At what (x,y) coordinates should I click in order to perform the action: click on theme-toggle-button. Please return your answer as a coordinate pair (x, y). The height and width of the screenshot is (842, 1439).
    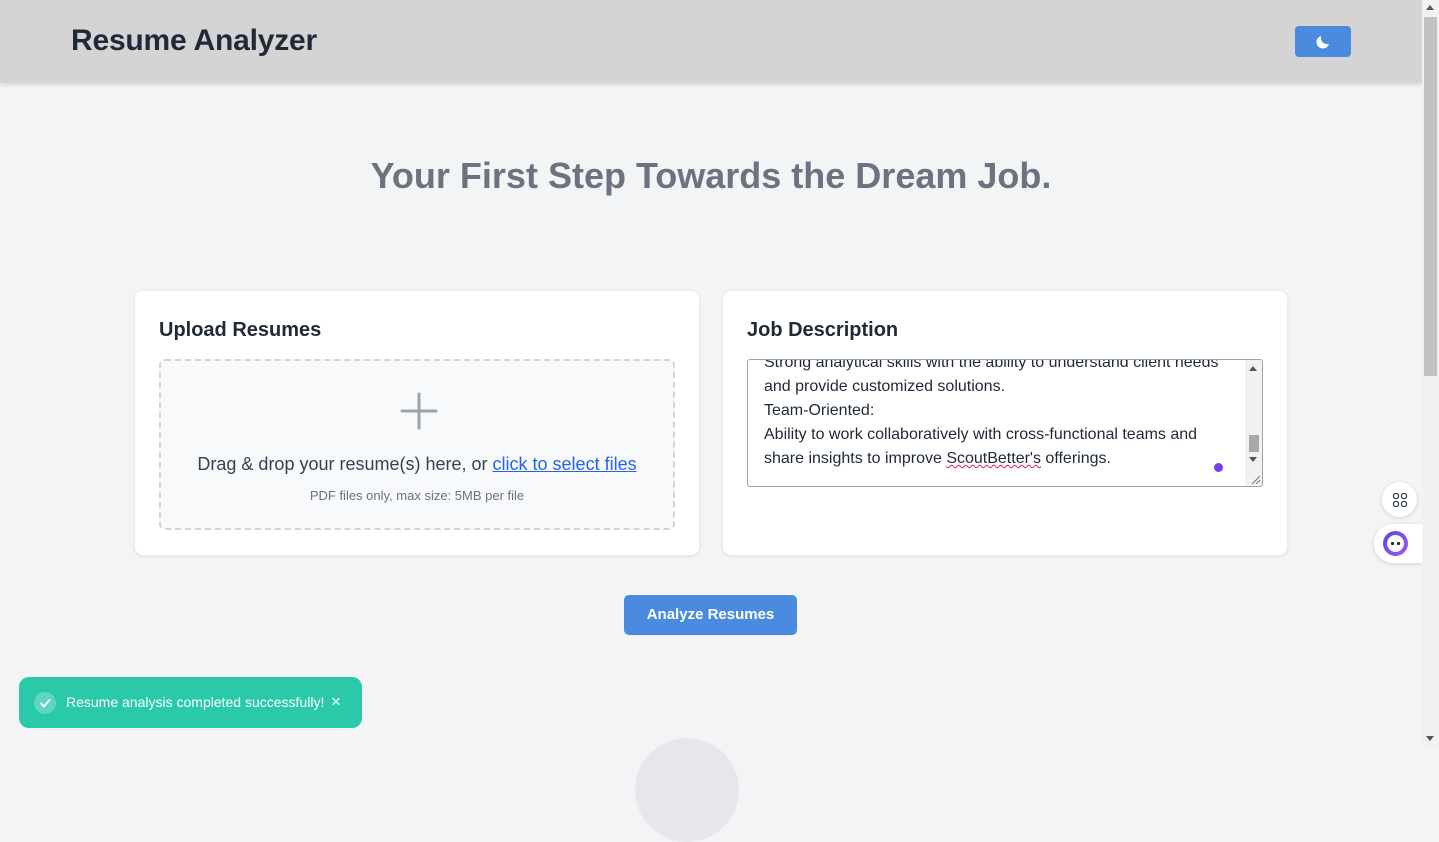
    Looking at the image, I should click on (1323, 41).